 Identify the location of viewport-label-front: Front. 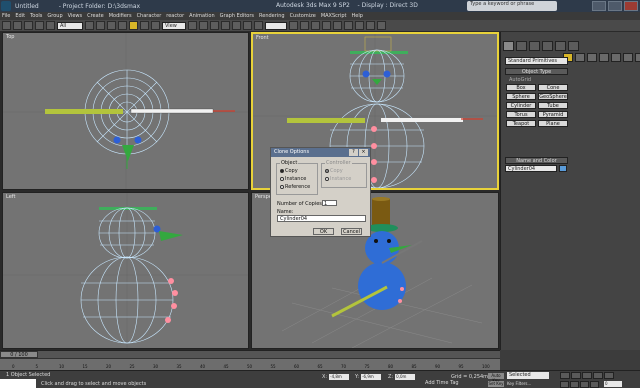
(262, 38).